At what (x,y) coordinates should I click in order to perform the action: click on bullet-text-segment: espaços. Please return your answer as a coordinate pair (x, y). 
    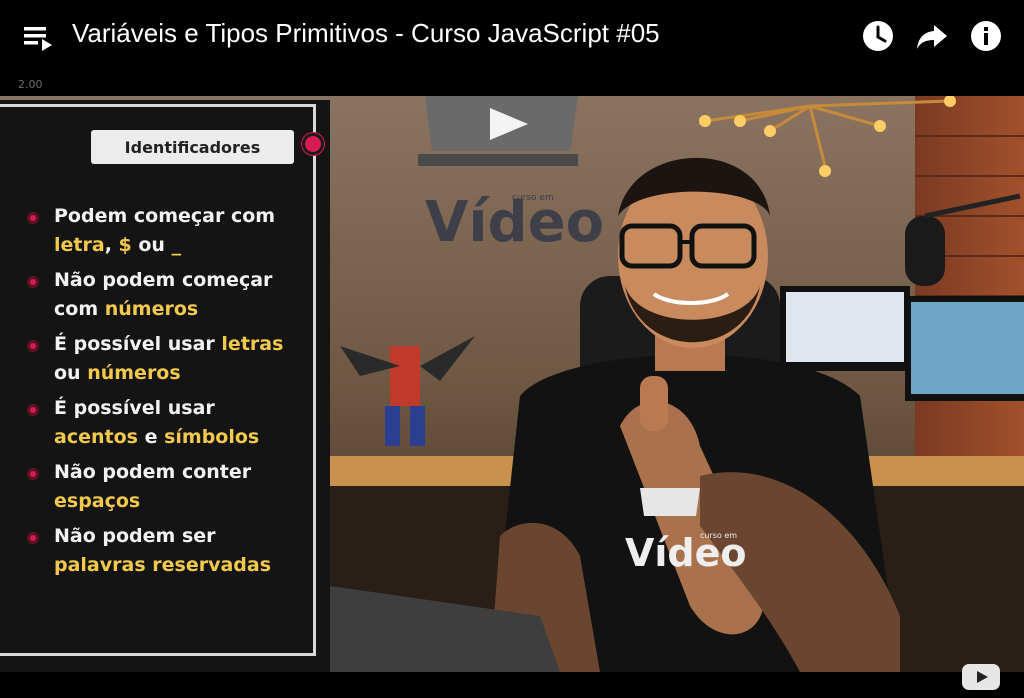
    Looking at the image, I should click on (97, 501).